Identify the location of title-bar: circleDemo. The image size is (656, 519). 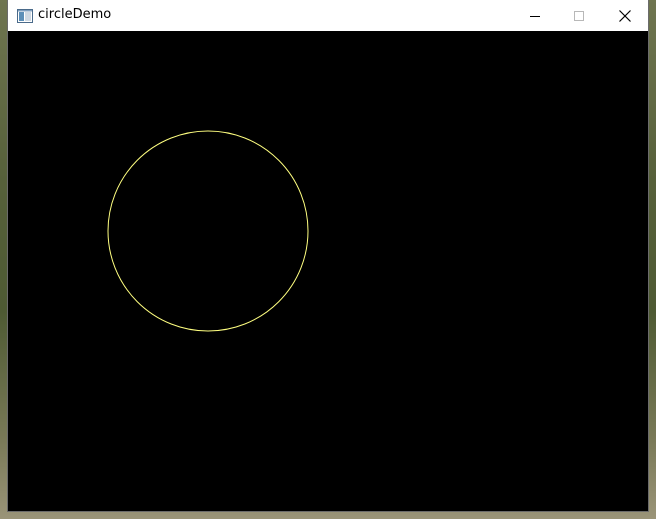
(328, 15).